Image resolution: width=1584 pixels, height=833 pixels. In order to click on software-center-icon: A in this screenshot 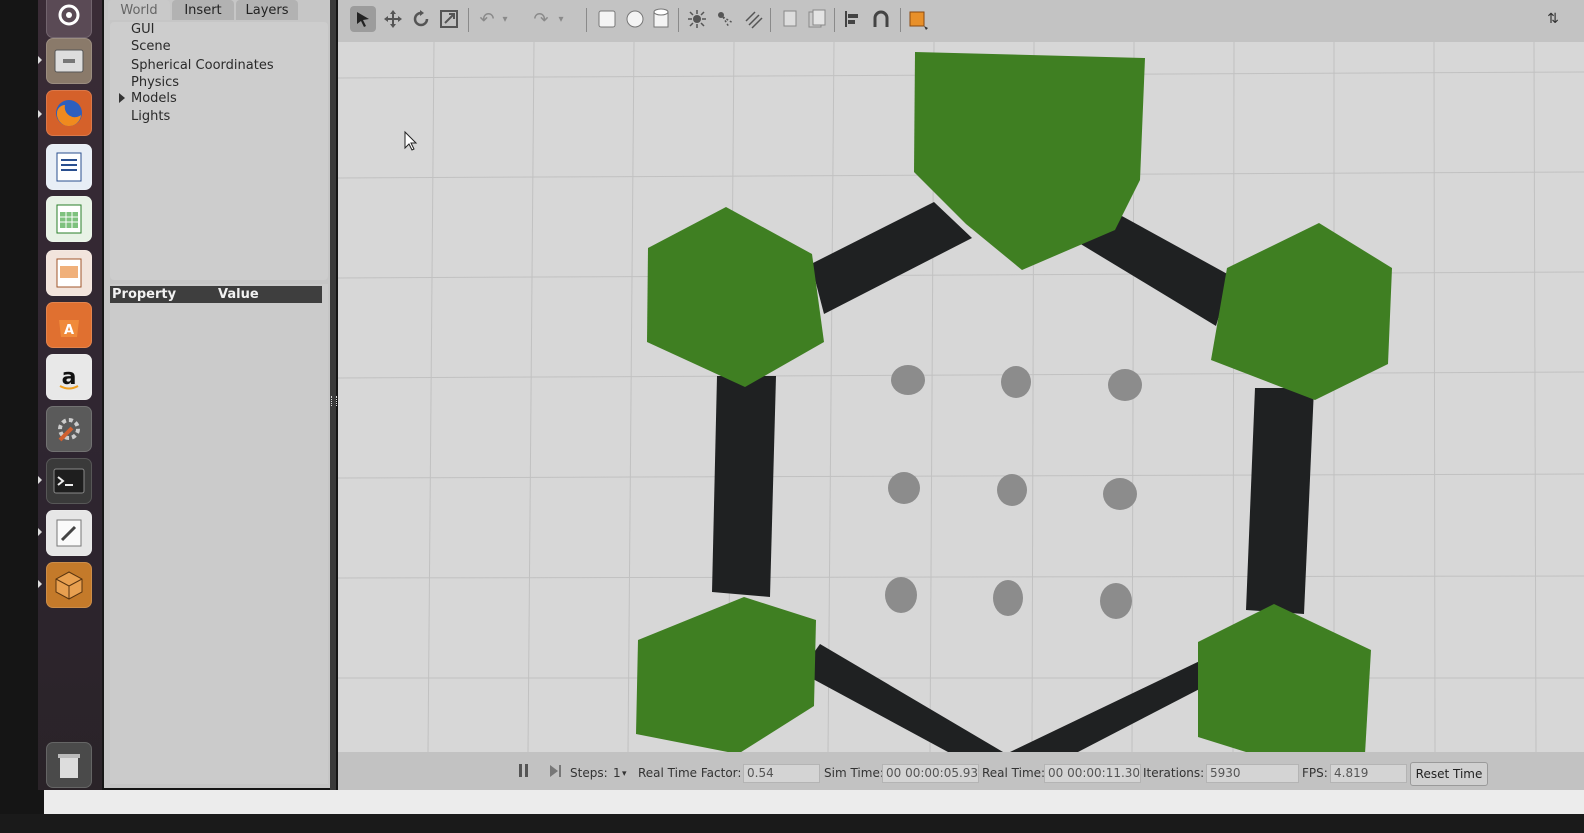, I will do `click(69, 325)`.